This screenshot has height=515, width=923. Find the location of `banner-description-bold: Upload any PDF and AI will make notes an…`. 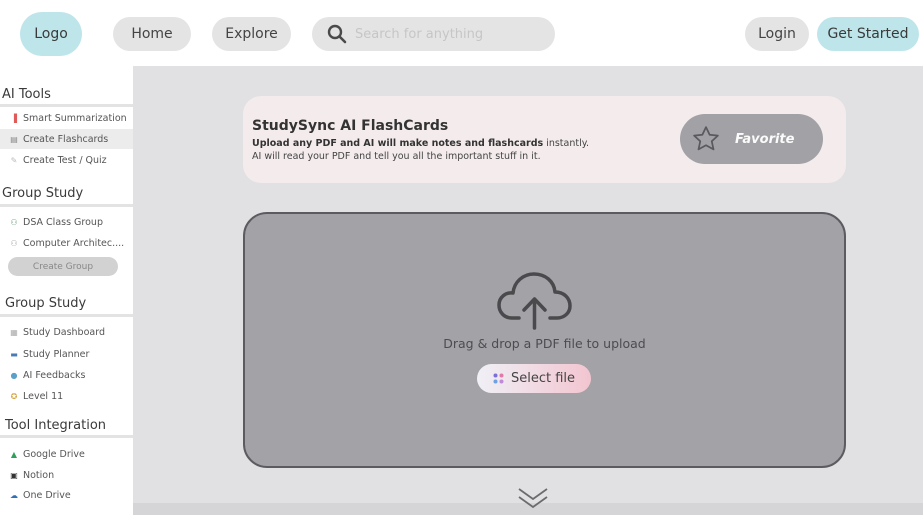

banner-description-bold: Upload any PDF and AI will make notes an… is located at coordinates (398, 143).